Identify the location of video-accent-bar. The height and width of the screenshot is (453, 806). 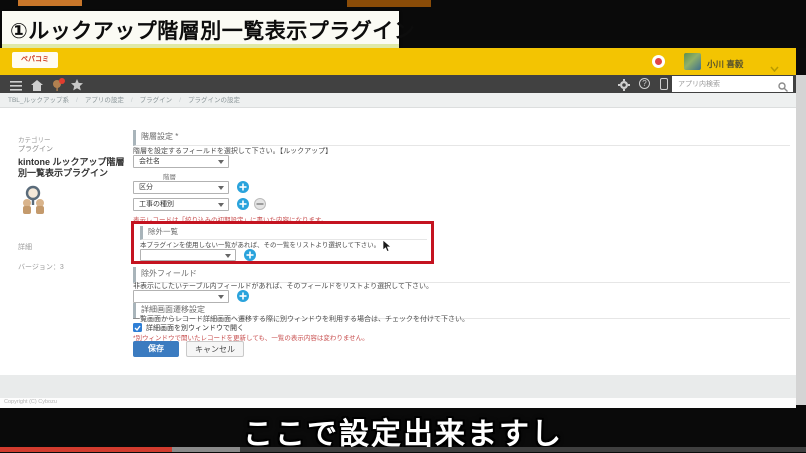
(50, 3).